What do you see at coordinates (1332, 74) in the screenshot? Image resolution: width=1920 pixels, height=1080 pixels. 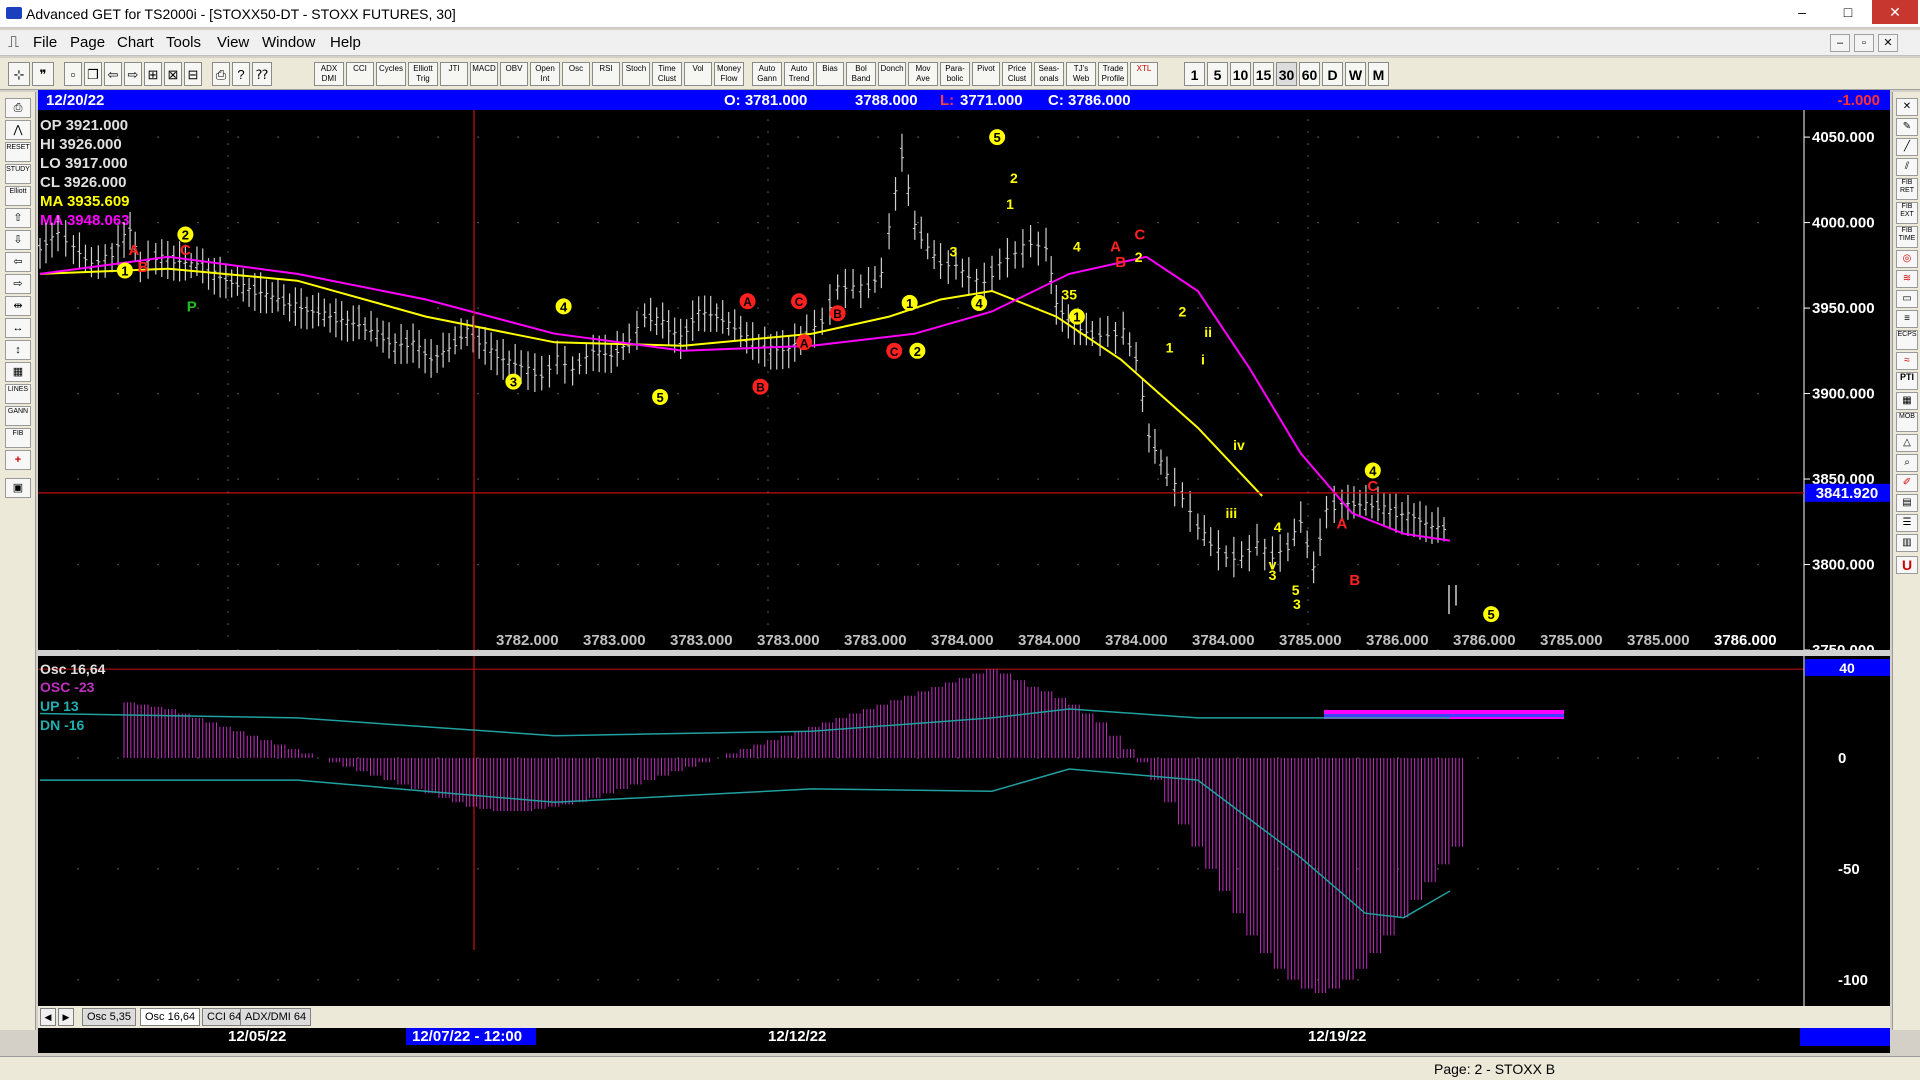 I see `timeframe-d: D` at bounding box center [1332, 74].